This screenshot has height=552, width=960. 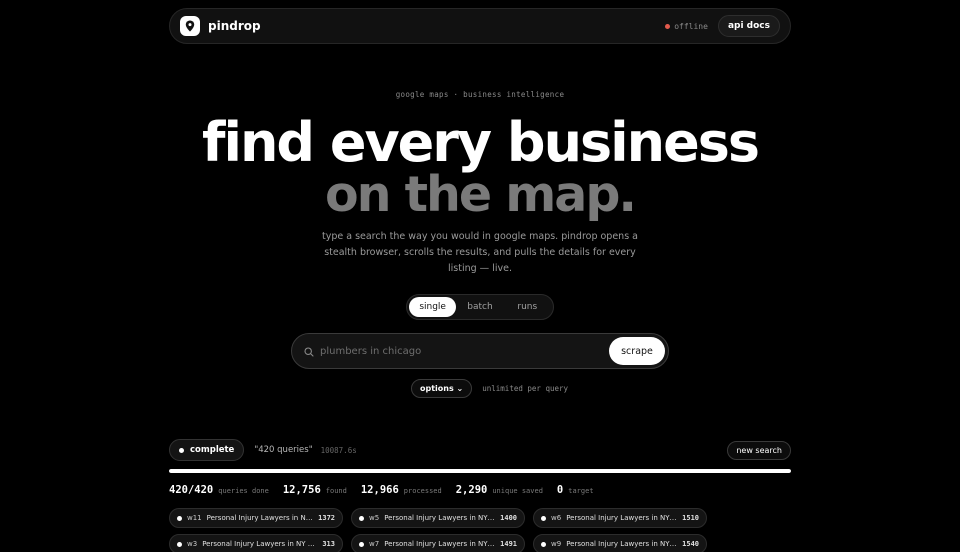 I want to click on stat-target: 0 target, so click(x=575, y=490).